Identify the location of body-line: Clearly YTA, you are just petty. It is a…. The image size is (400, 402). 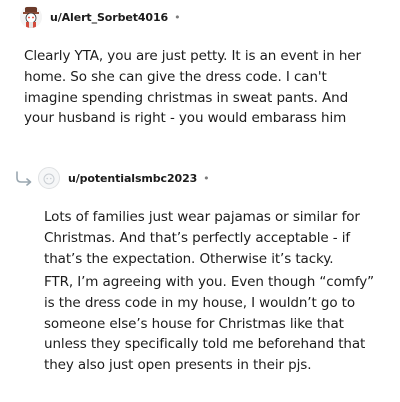
(192, 56).